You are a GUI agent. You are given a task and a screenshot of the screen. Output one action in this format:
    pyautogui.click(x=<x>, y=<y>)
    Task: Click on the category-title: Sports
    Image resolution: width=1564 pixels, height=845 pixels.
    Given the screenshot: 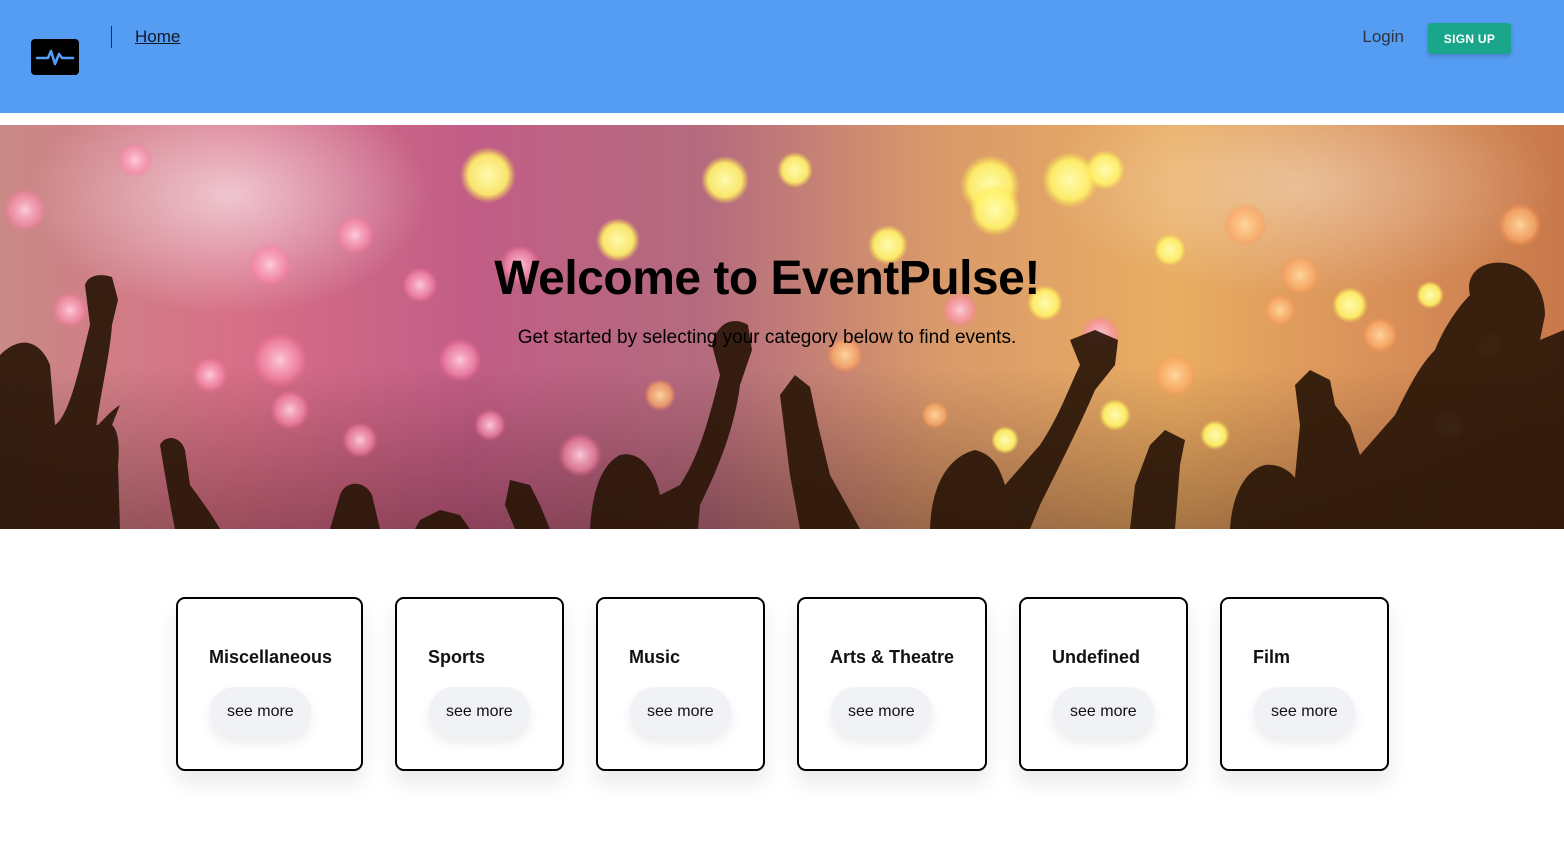 What is the action you would take?
    pyautogui.click(x=457, y=657)
    